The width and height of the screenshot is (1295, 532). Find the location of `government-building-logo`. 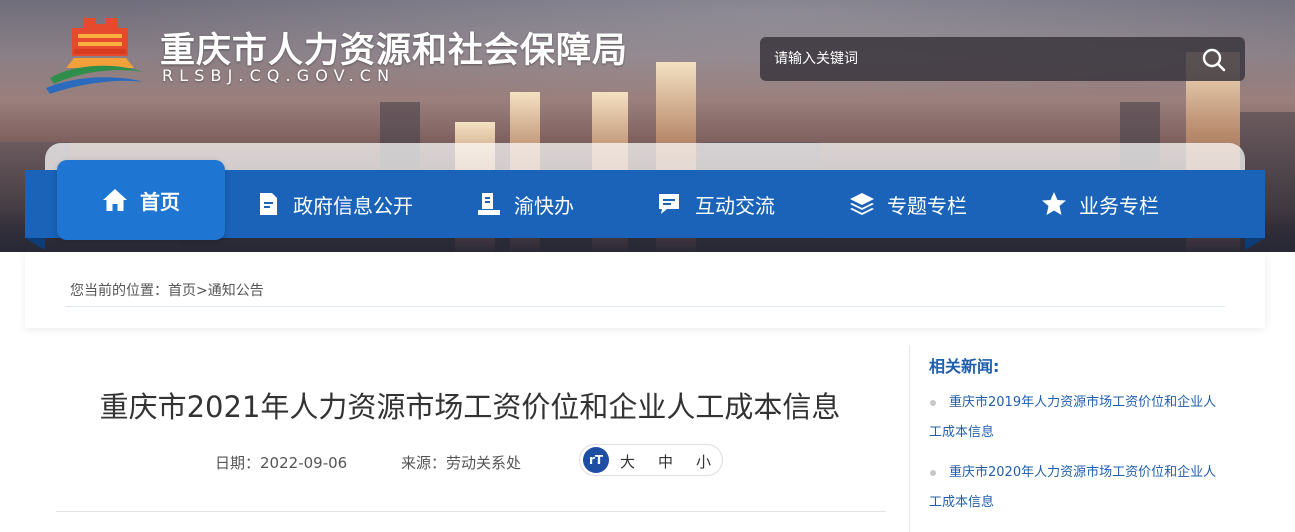

government-building-logo is located at coordinates (95, 56).